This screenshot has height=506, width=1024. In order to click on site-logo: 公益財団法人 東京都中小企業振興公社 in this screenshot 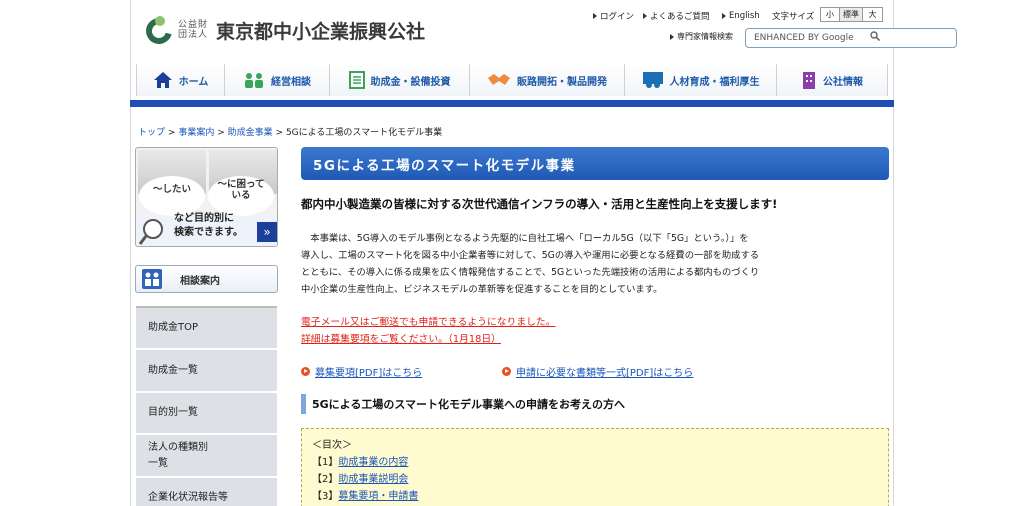, I will do `click(283, 31)`.